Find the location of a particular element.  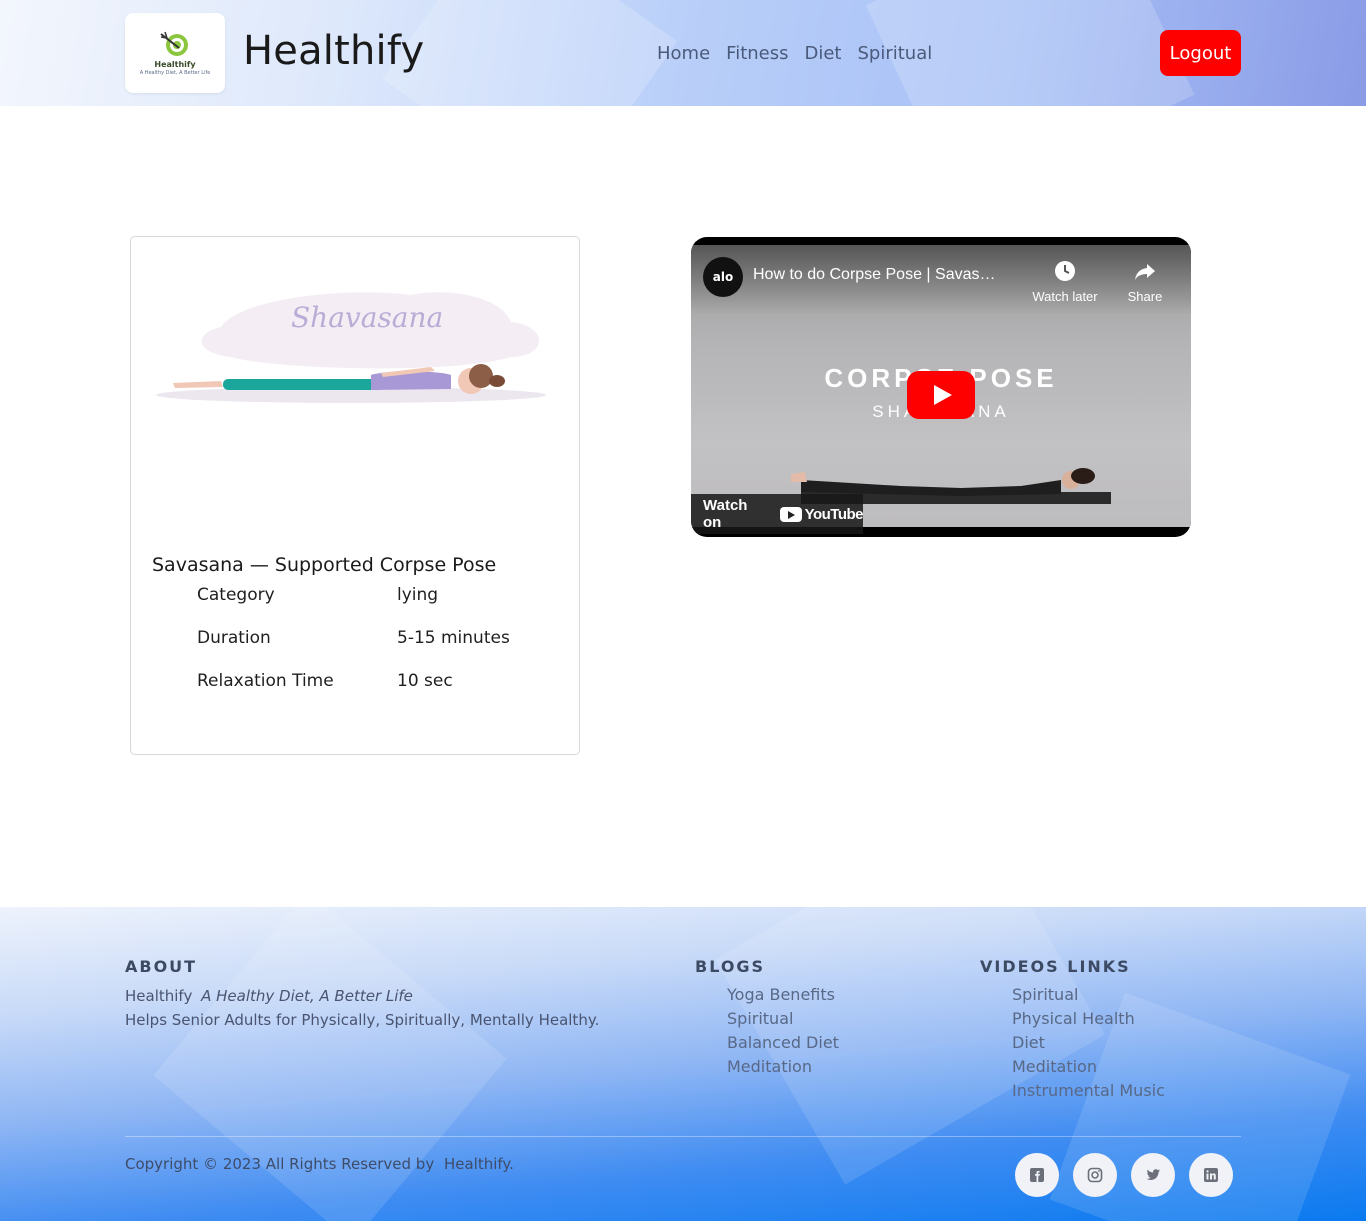

footer-video-link: Meditation is located at coordinates (1088, 1069).